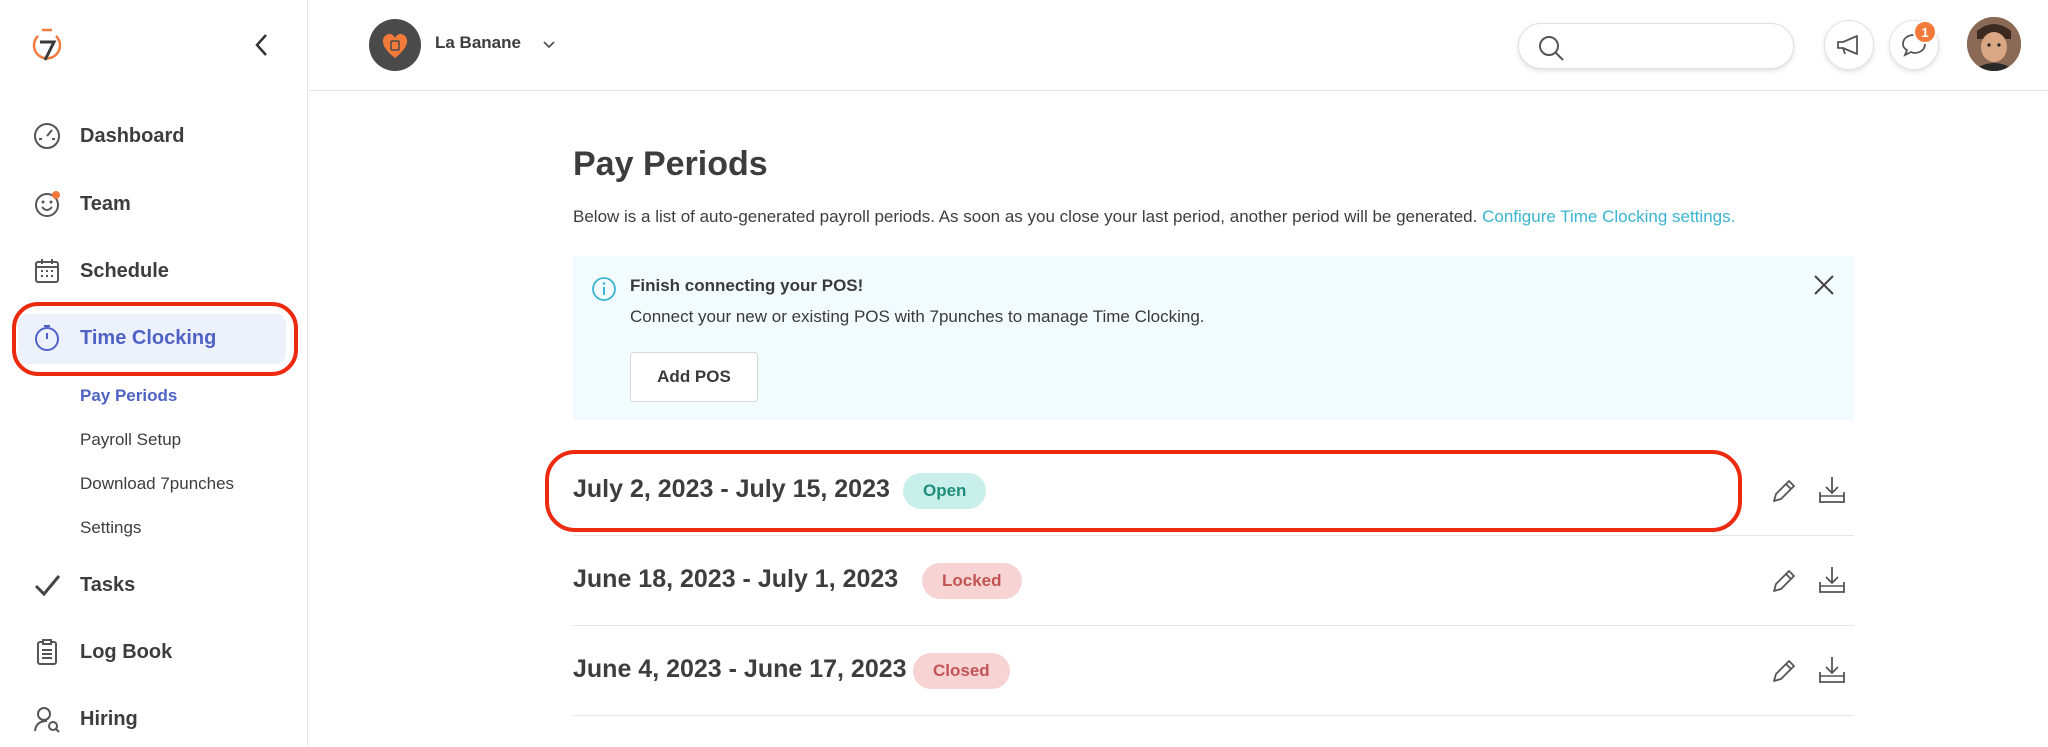 This screenshot has width=2048, height=747. Describe the element at coordinates (47, 652) in the screenshot. I see `clipboard-icon` at that location.